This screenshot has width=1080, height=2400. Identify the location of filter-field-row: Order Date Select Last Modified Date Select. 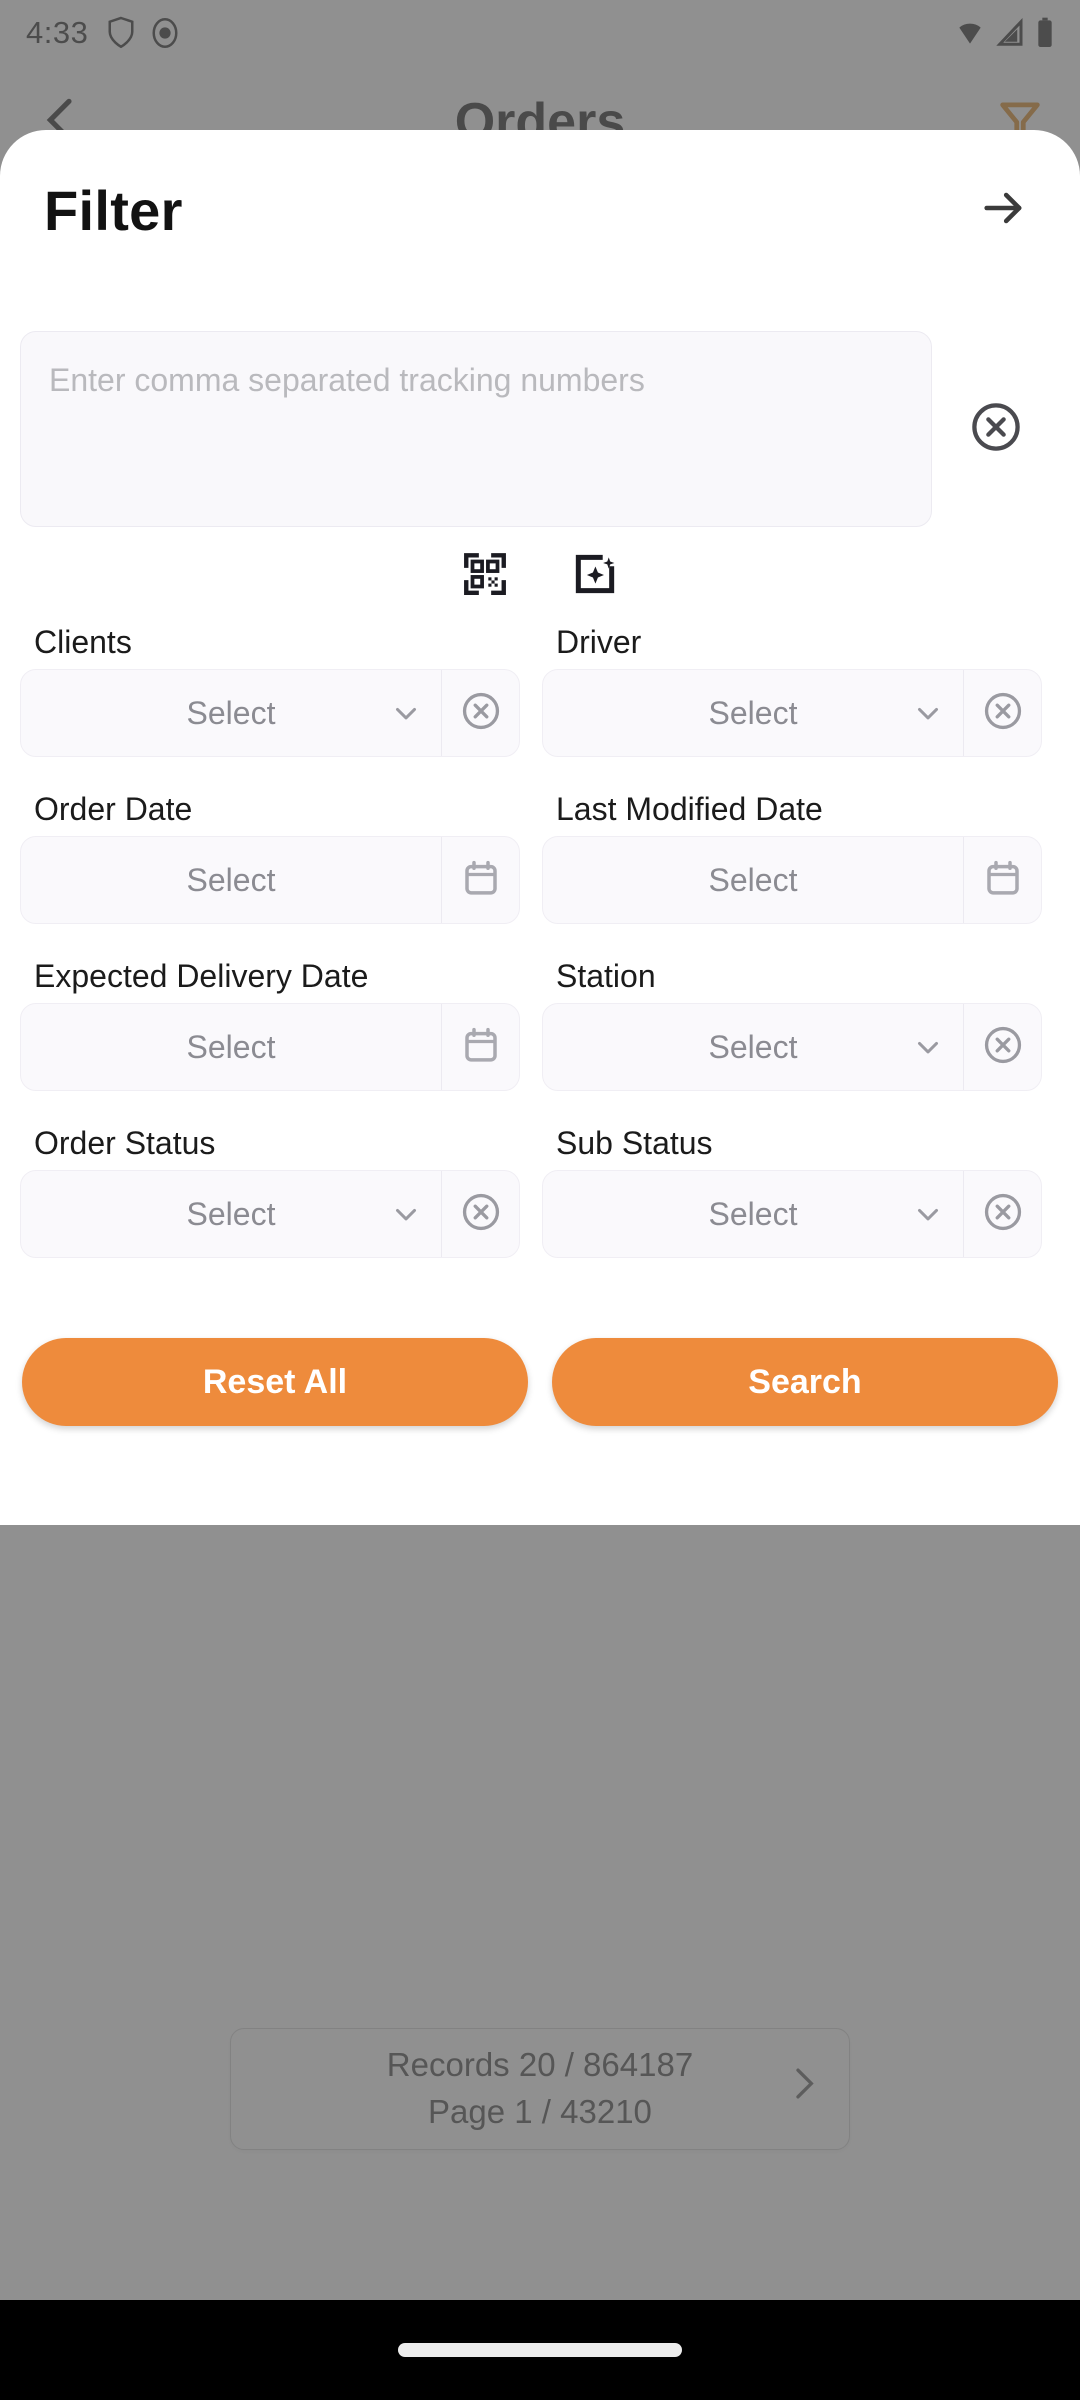
(540, 857).